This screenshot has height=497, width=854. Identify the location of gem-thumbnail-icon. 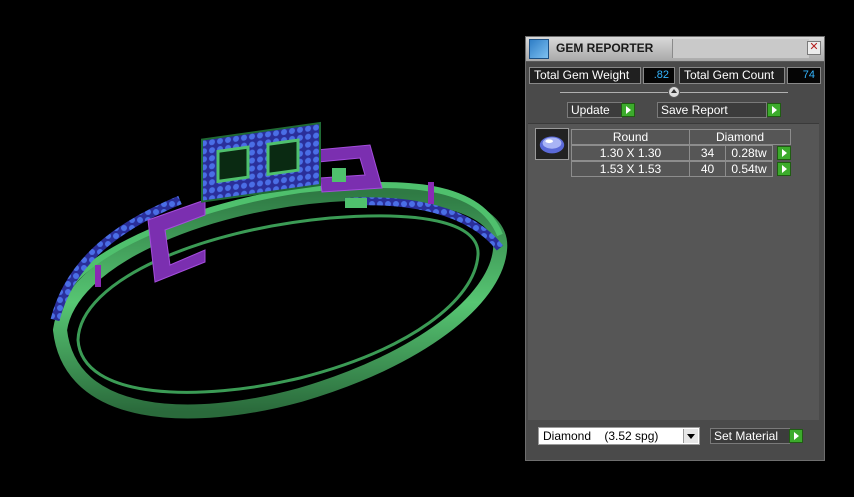
(552, 144).